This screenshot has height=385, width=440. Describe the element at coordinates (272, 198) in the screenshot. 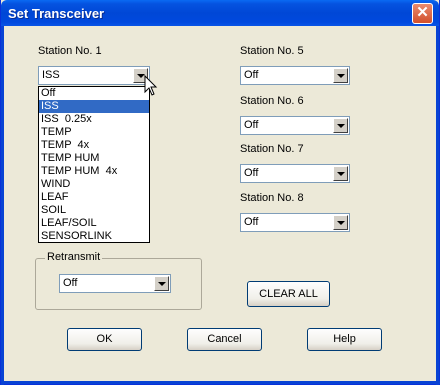

I see `station-8-label: Station No. 8` at that location.